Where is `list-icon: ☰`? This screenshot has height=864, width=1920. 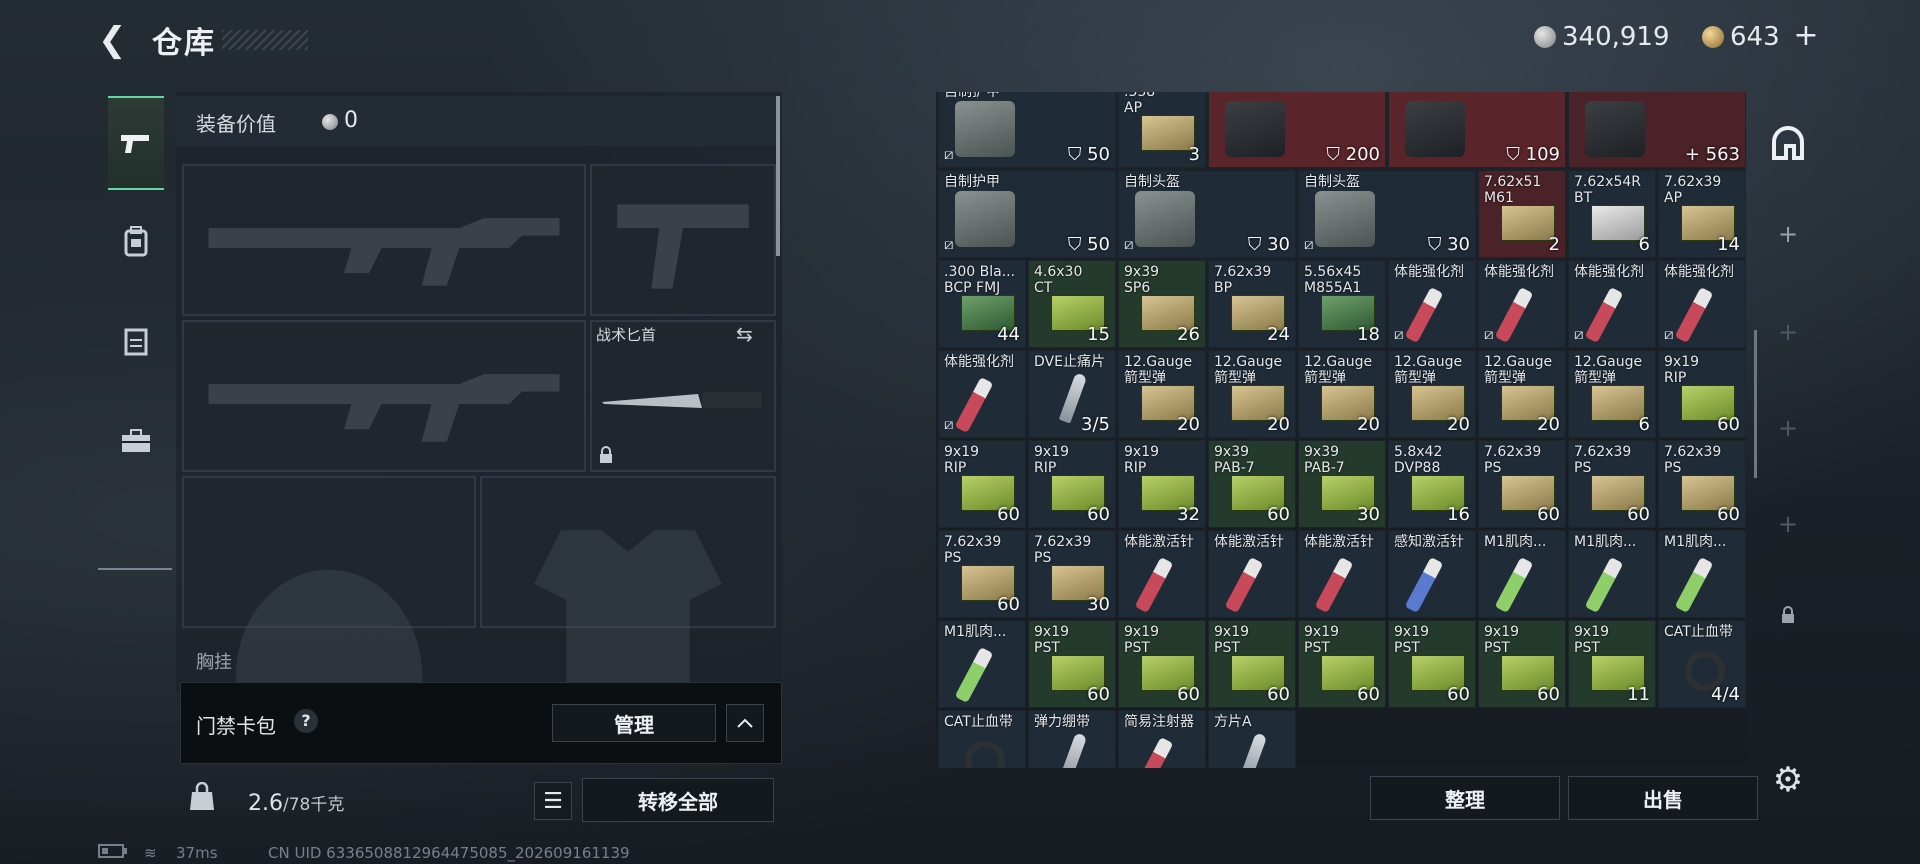 list-icon: ☰ is located at coordinates (553, 801).